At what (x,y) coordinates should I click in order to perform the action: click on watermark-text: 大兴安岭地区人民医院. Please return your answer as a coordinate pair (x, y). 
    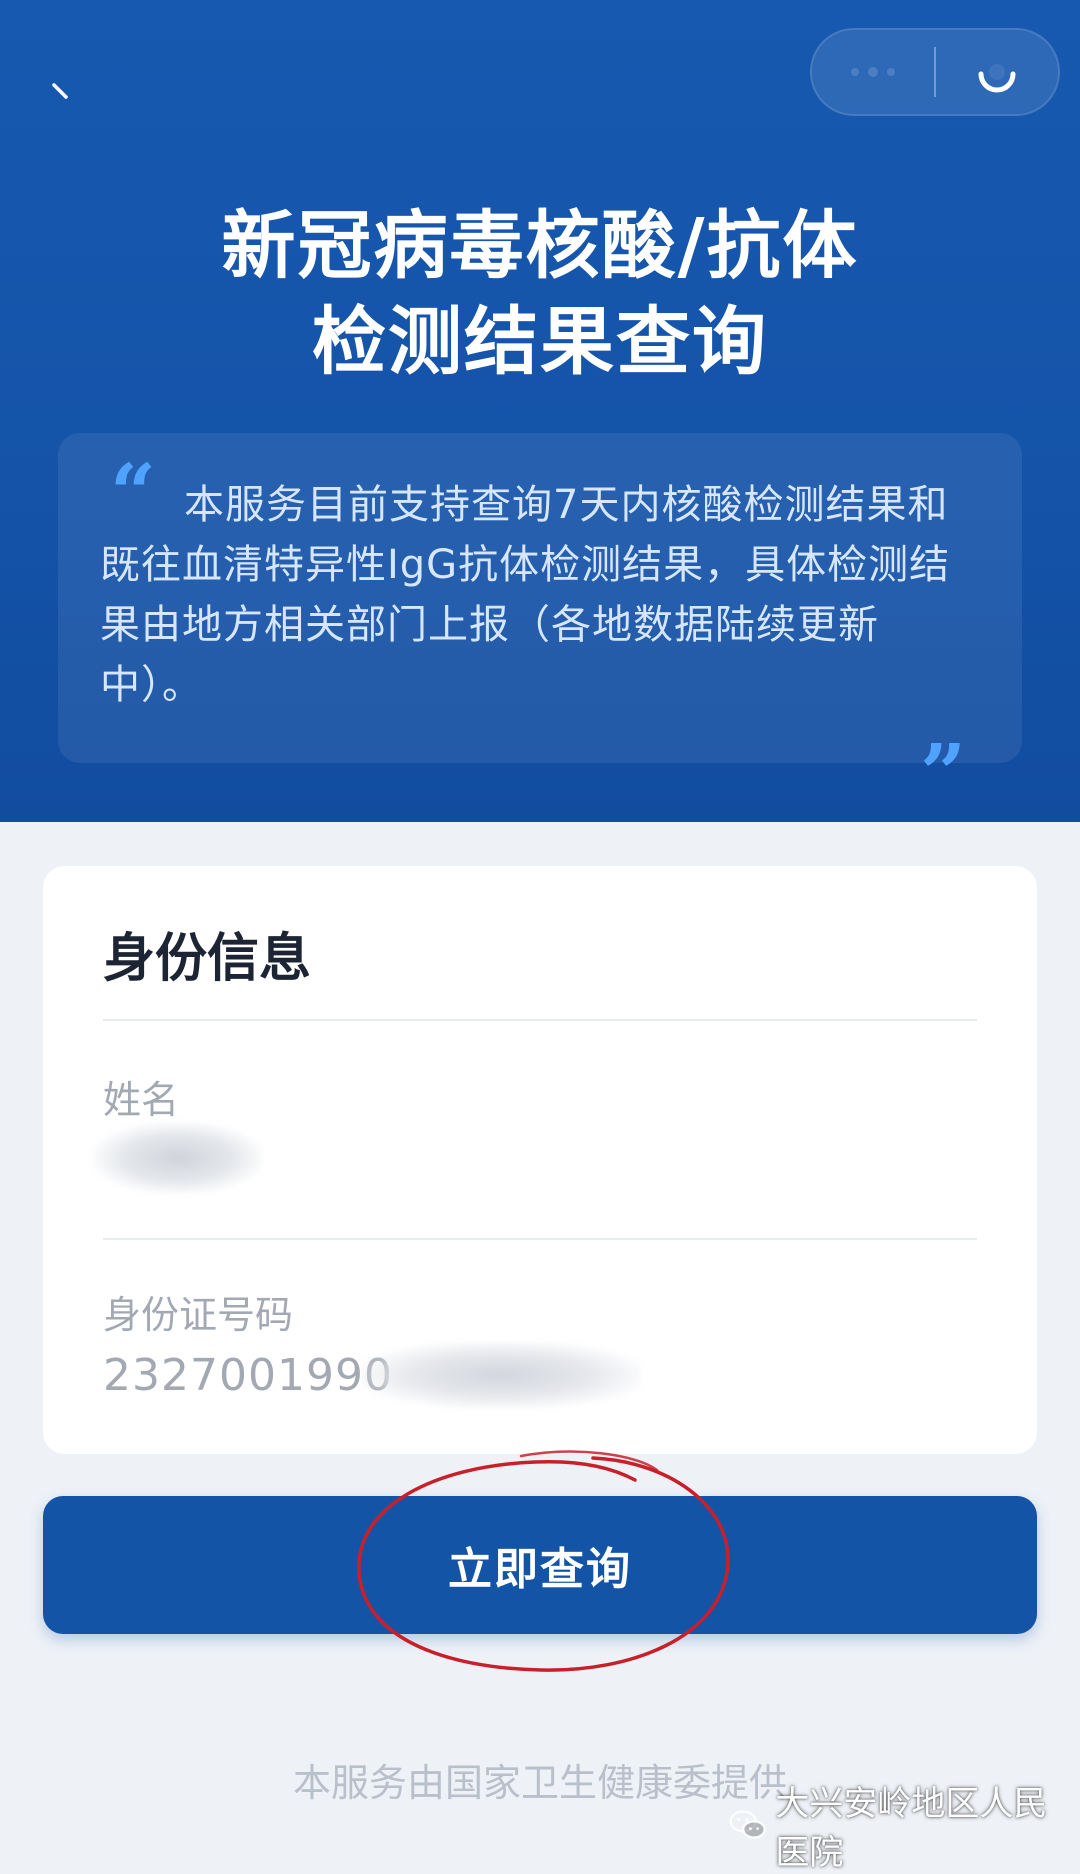
    Looking at the image, I should click on (911, 1828).